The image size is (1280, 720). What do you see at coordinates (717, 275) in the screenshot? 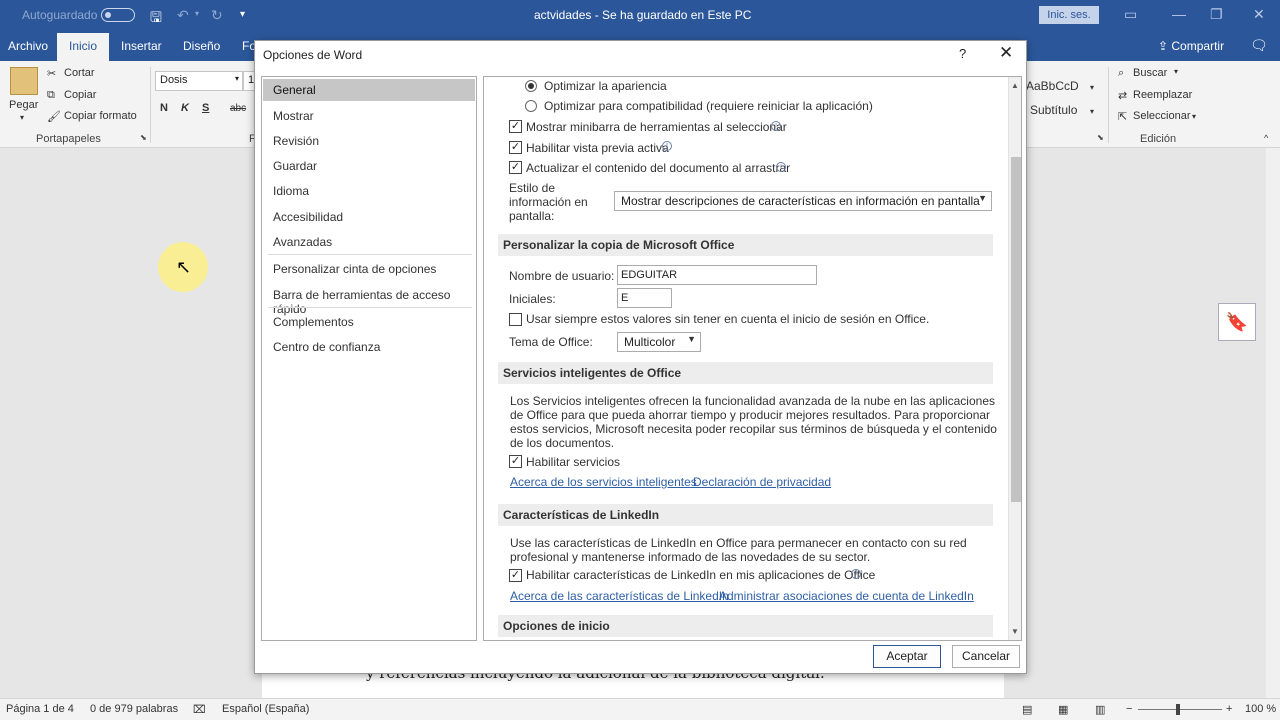
I see `username-field: EDGUITAR` at bounding box center [717, 275].